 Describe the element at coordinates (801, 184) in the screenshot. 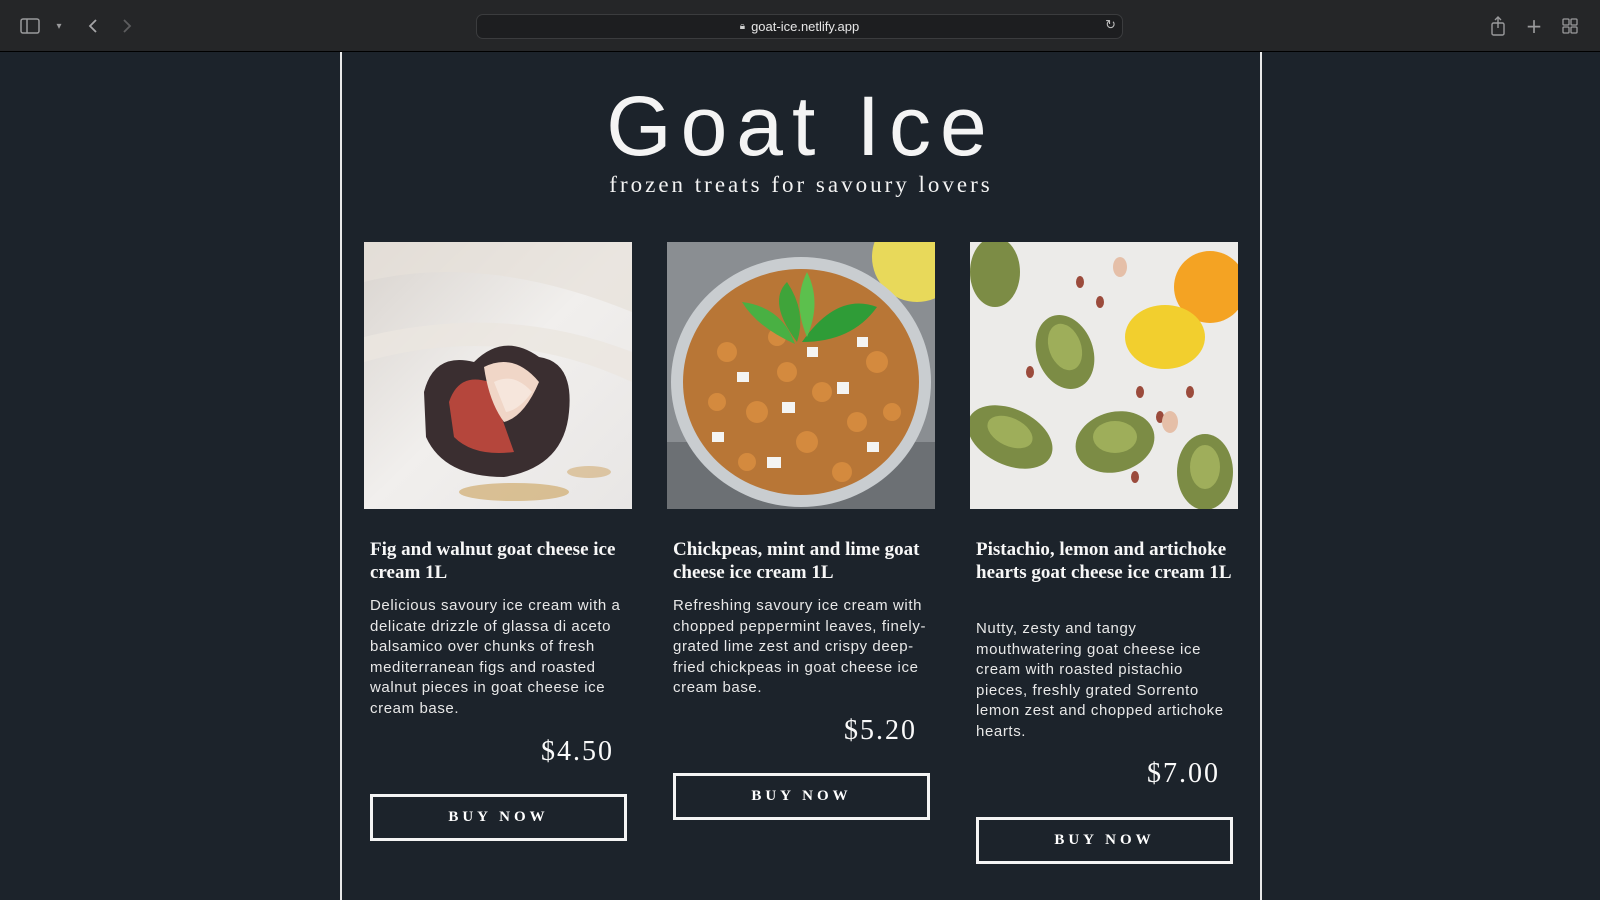

I see `site-tagline: frozen treats for savoury lovers` at that location.